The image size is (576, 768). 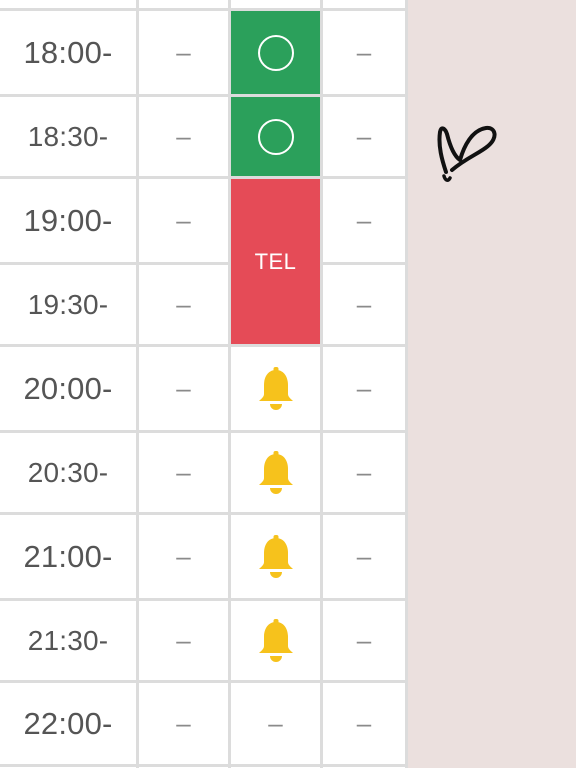 I want to click on time-label: 21:00-, so click(x=68, y=556).